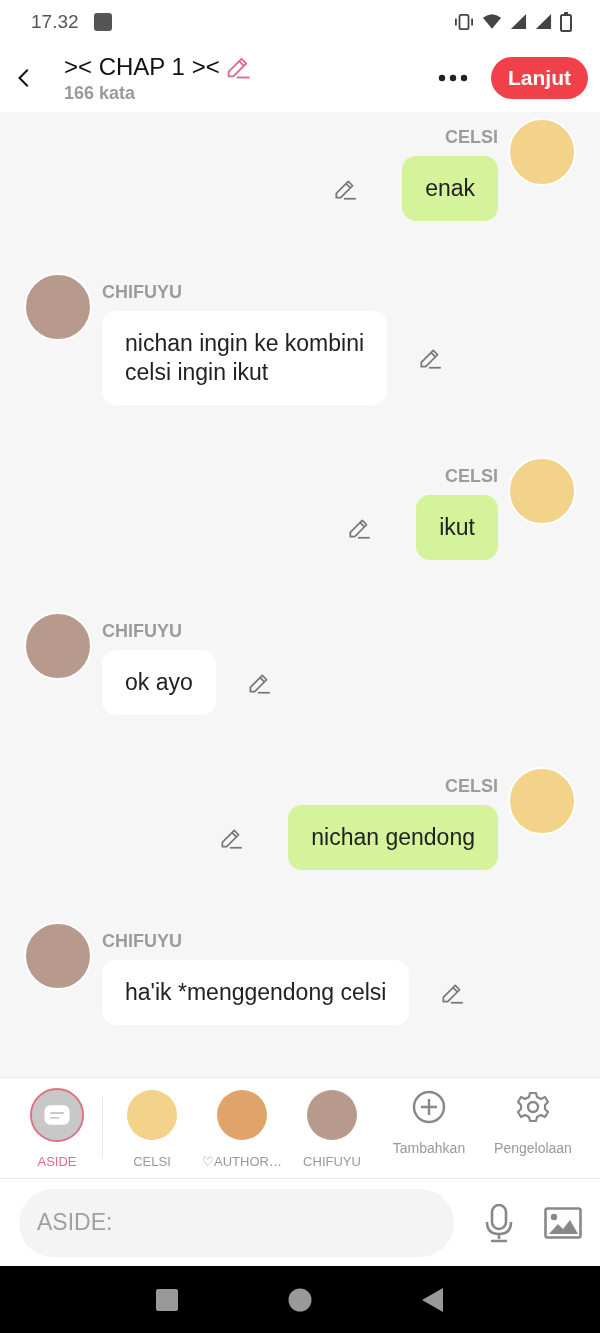  I want to click on chapter-title: >< CHAP 1 ><, so click(142, 66).